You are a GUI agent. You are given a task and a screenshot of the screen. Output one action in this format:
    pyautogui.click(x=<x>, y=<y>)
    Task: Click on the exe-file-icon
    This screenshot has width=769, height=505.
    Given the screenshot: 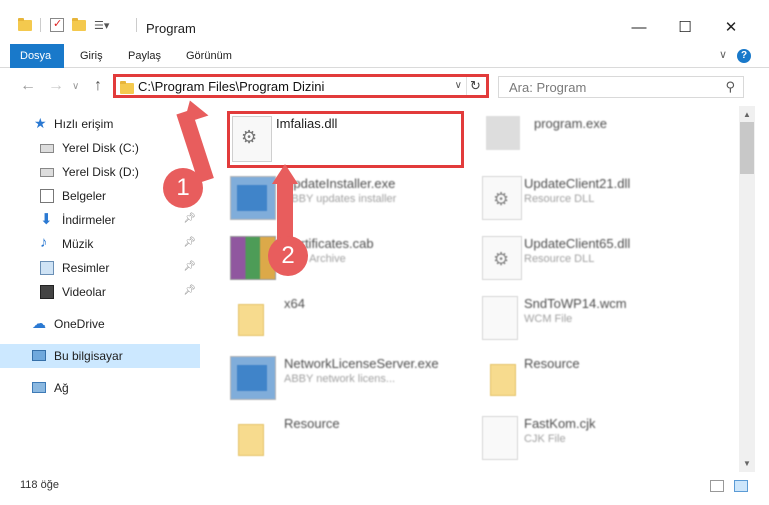 What is the action you would take?
    pyautogui.click(x=503, y=133)
    